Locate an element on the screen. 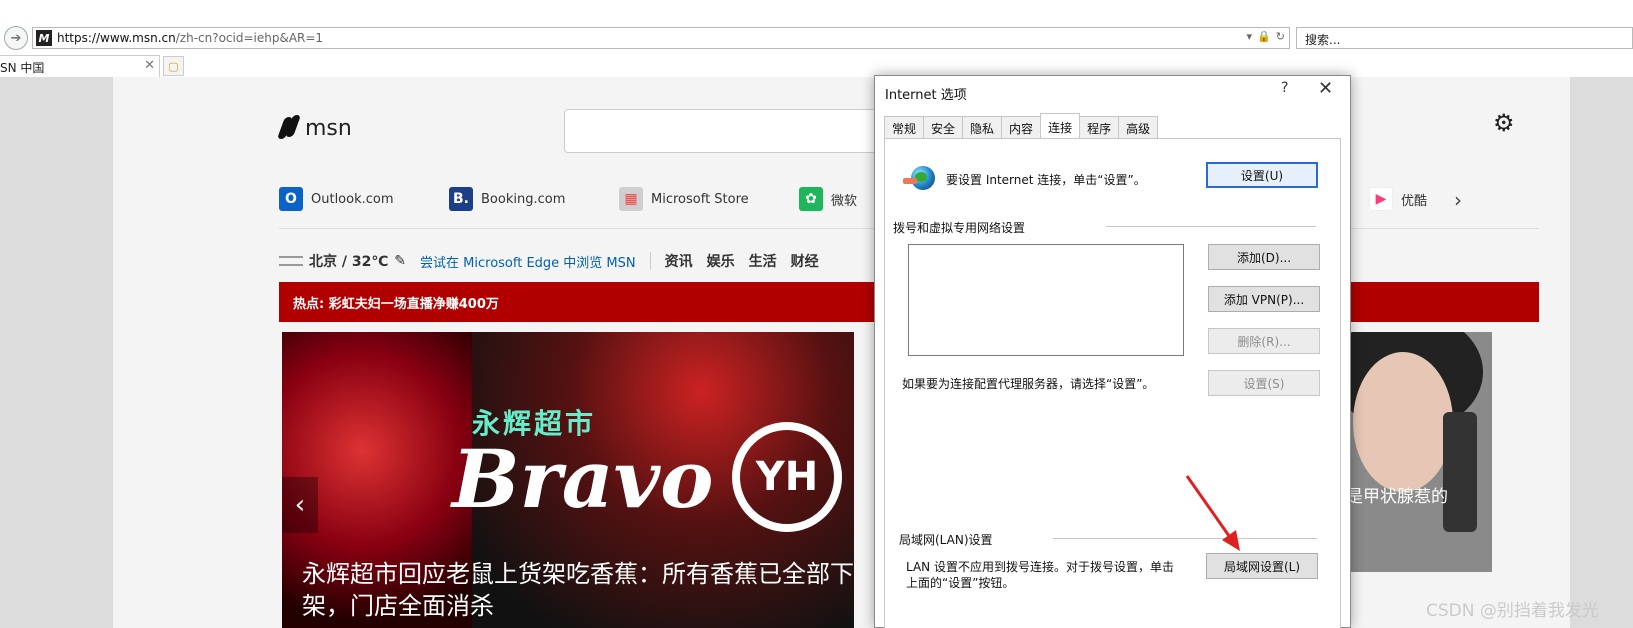 The width and height of the screenshot is (1633, 628). quicklink-label: 微软 is located at coordinates (844, 201).